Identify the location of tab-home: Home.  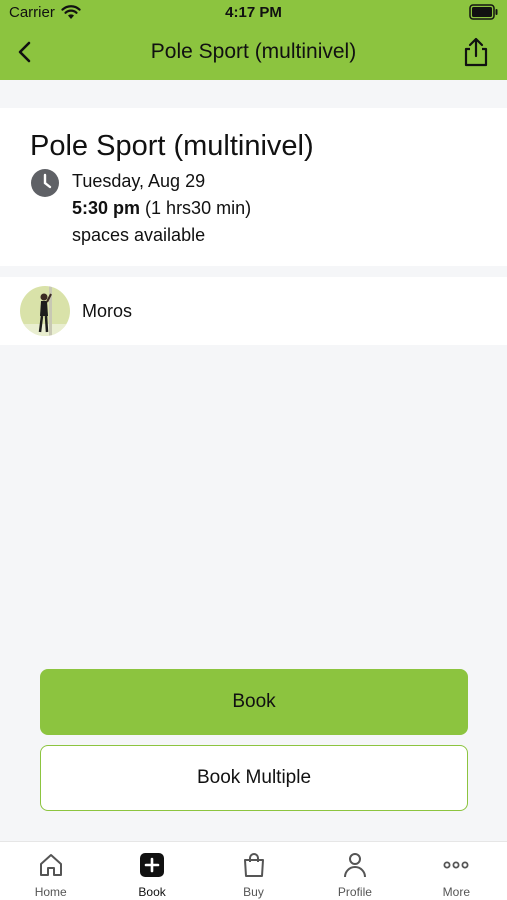
(50, 871).